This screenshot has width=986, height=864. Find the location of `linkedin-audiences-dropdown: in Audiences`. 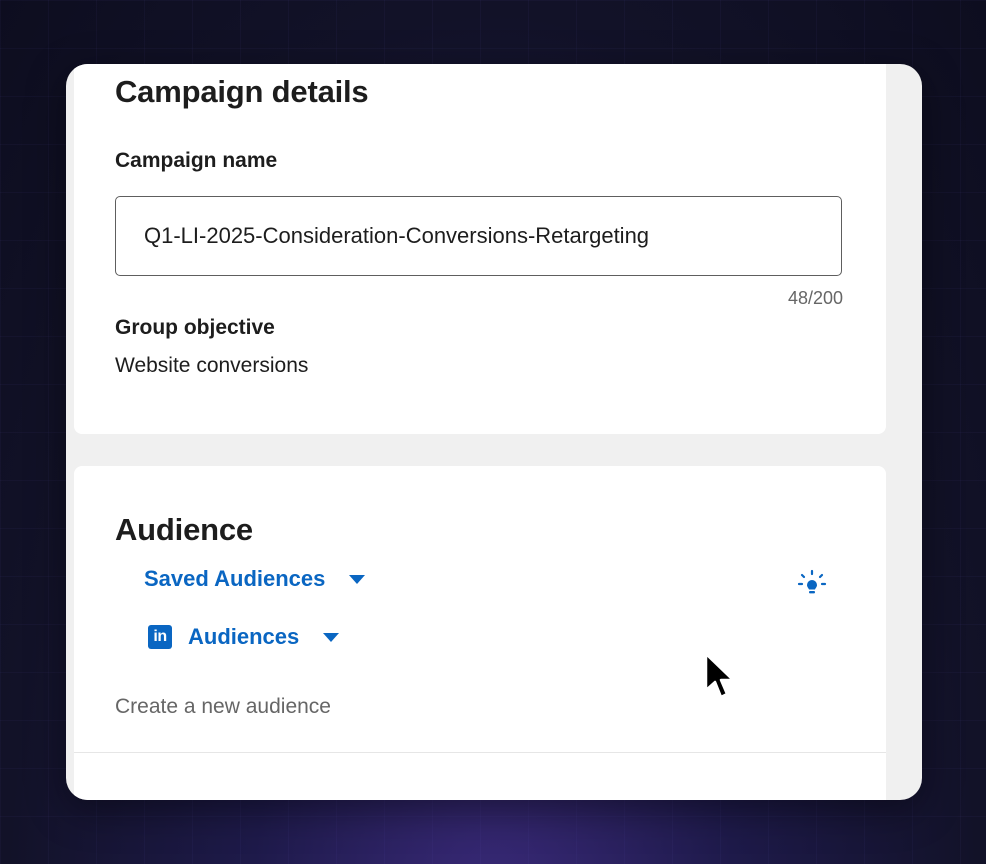

linkedin-audiences-dropdown: in Audiences is located at coordinates (244, 637).